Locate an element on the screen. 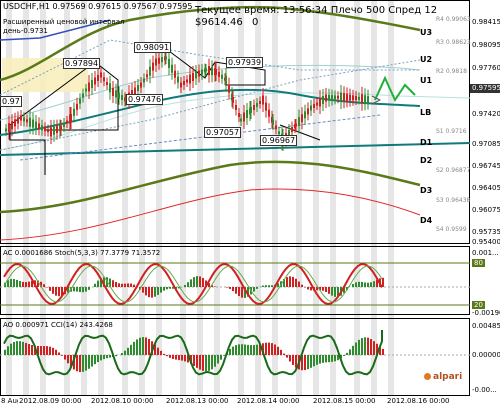  alpari-logo-text: alpari is located at coordinates (448, 377).